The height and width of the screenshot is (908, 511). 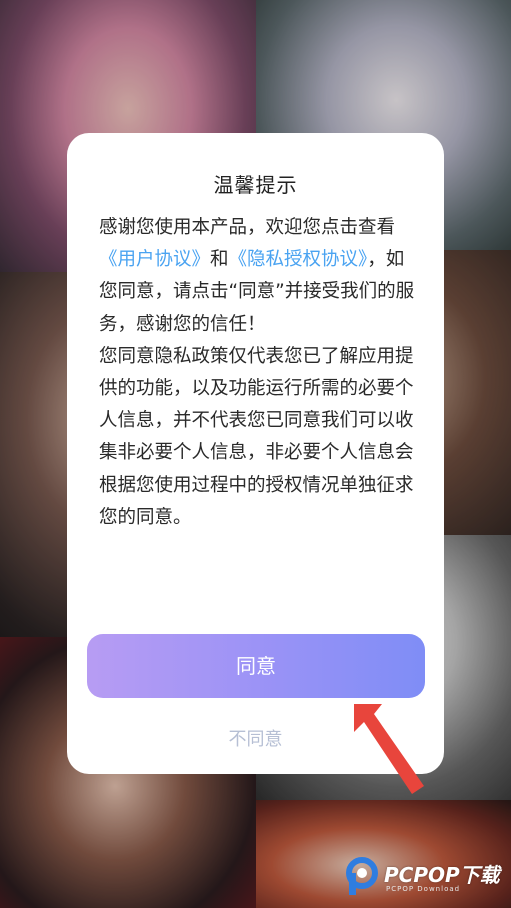 What do you see at coordinates (255, 185) in the screenshot?
I see `dialog-title: 温馨提示` at bounding box center [255, 185].